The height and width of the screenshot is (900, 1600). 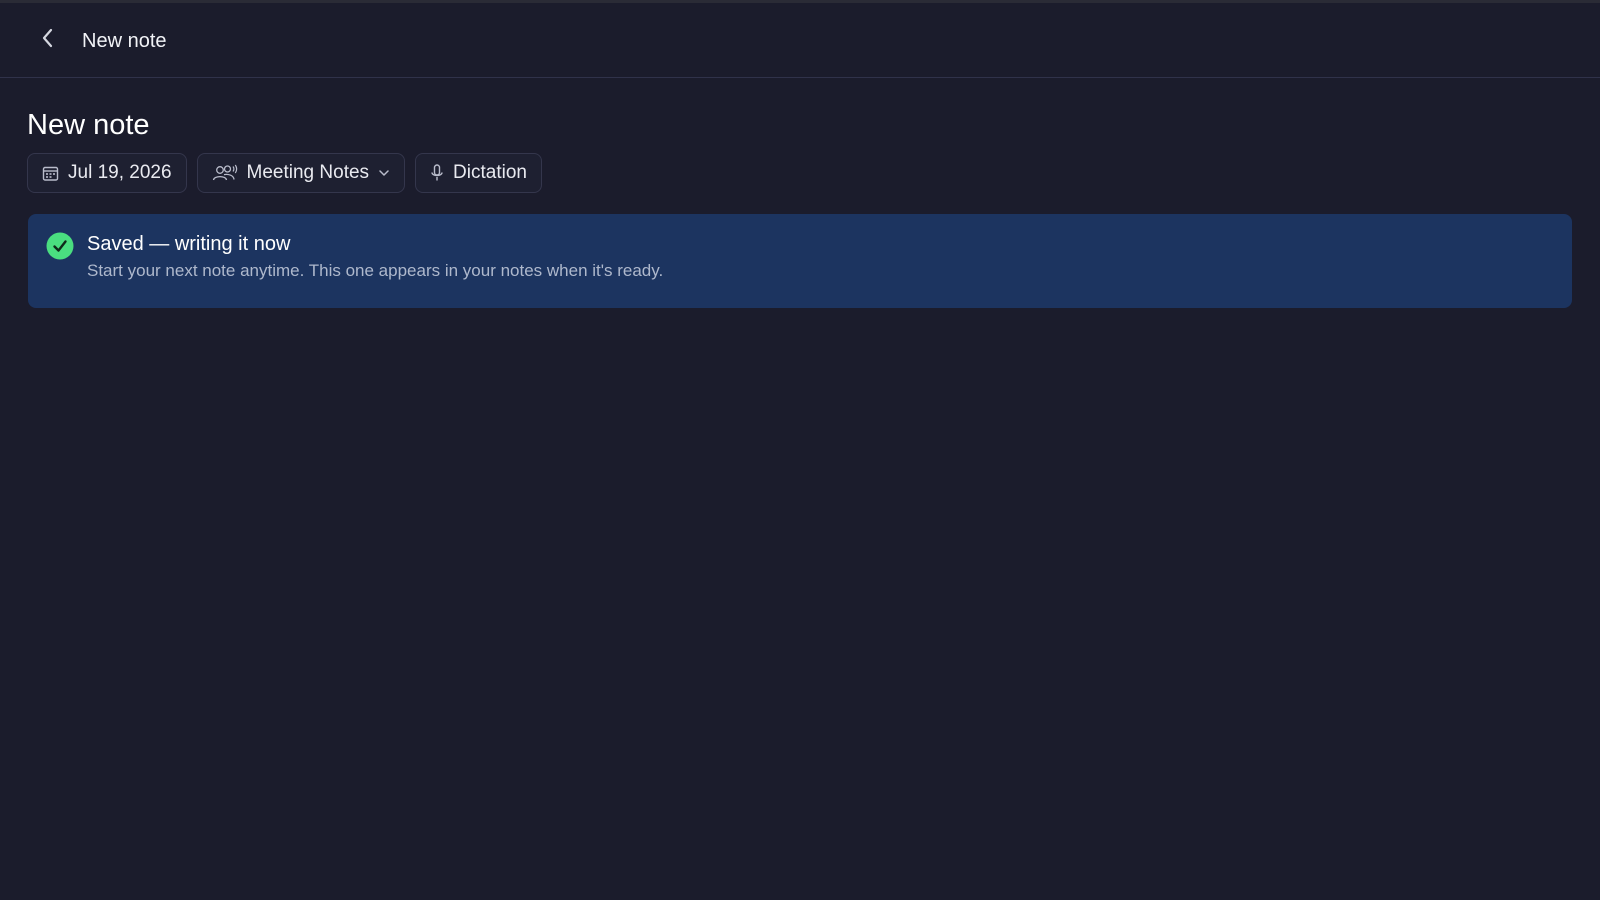 What do you see at coordinates (189, 244) in the screenshot?
I see `banner-title: Saved — writing it now` at bounding box center [189, 244].